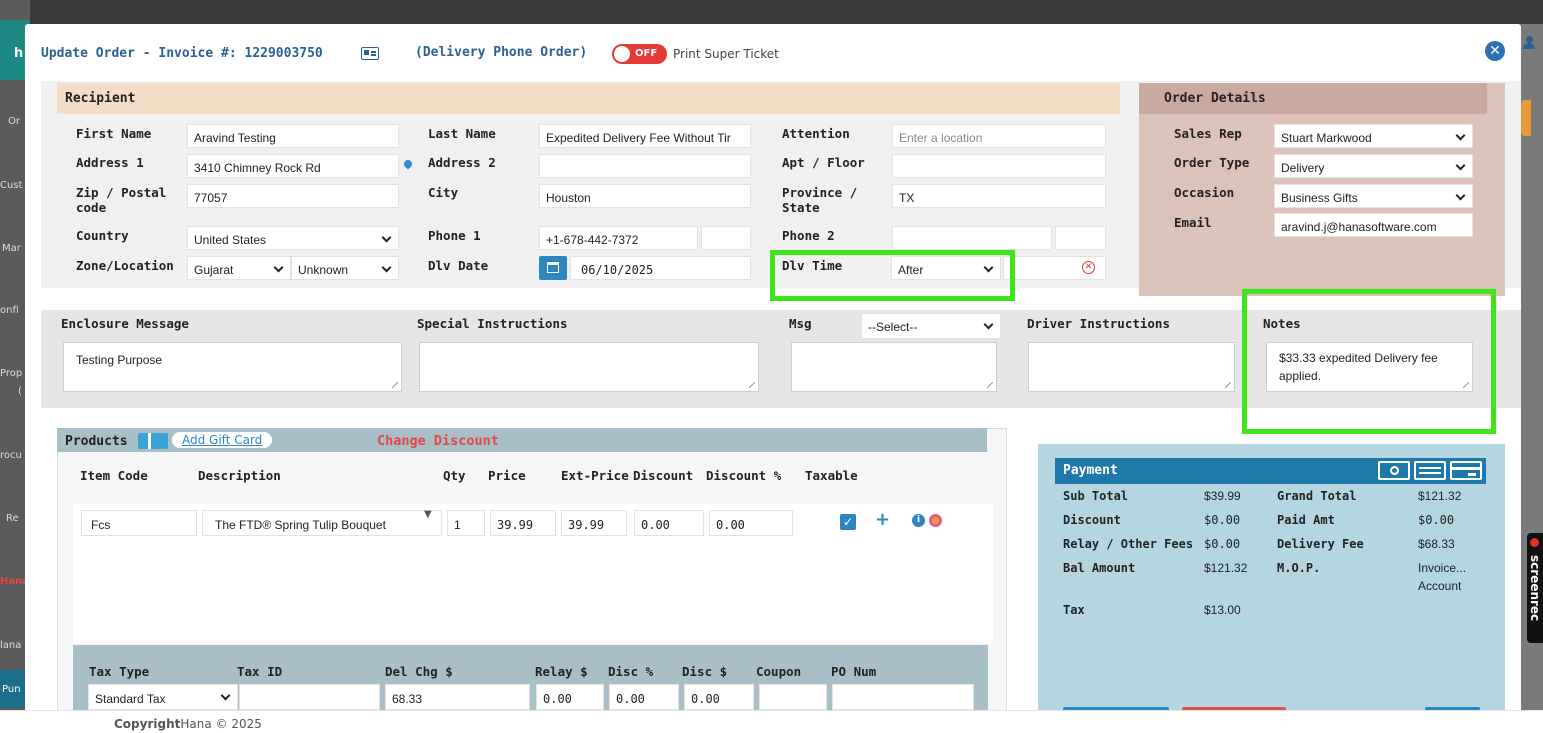 The height and width of the screenshot is (733, 1543). What do you see at coordinates (1466, 470) in the screenshot?
I see `credit-card-icon` at bounding box center [1466, 470].